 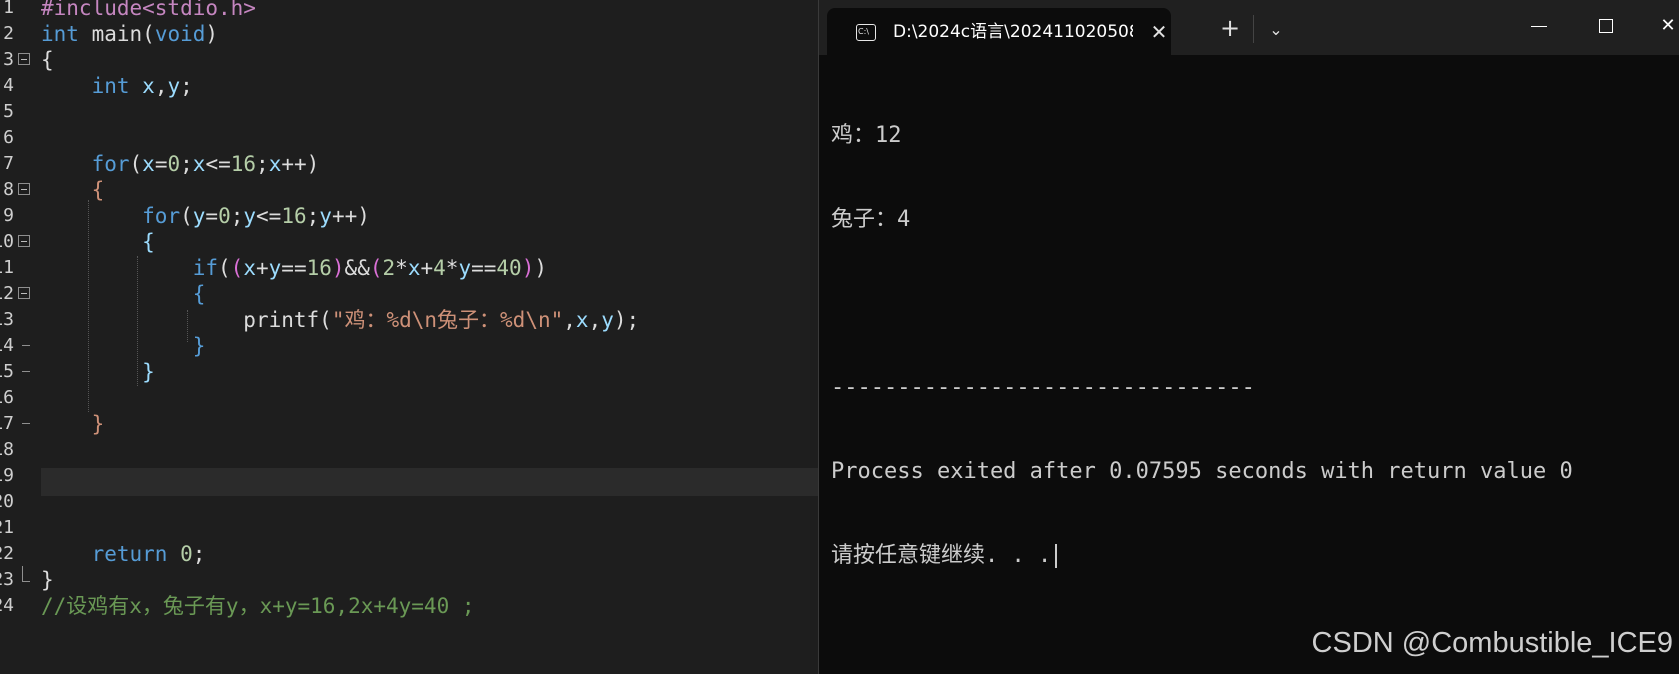 I want to click on prompt-text: 请按任意键继续. . ., so click(x=941, y=555).